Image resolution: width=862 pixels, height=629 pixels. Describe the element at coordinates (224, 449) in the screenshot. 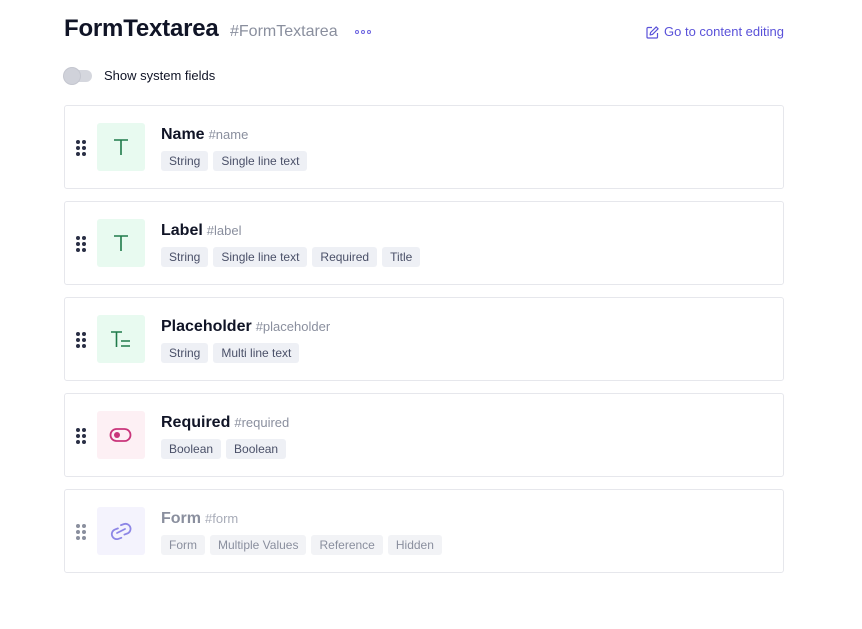

I see `field-tags: Boolean Boolean` at that location.